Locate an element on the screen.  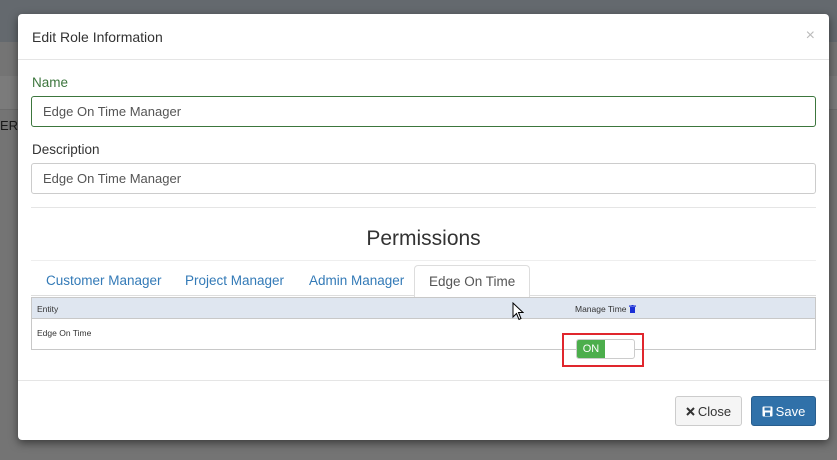
name-label: Name is located at coordinates (50, 82).